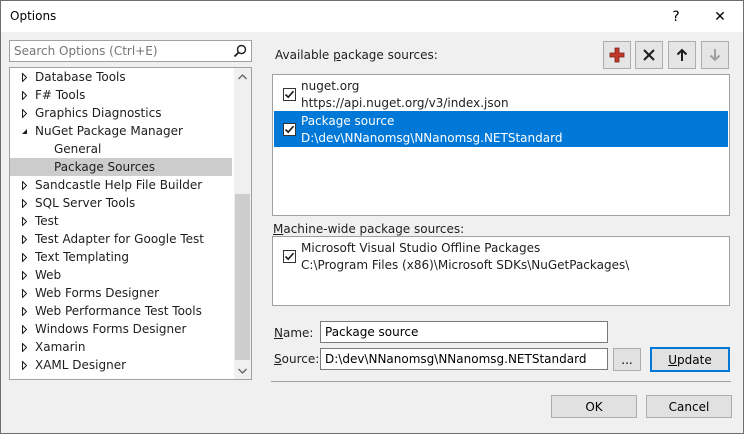 The image size is (744, 434). What do you see at coordinates (82, 257) in the screenshot?
I see `tree-item-label: Text Templating` at bounding box center [82, 257].